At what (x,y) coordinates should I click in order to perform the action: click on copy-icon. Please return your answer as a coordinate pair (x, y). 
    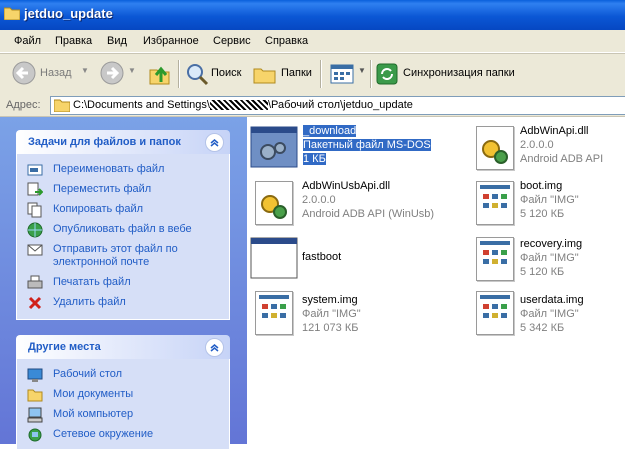
    Looking at the image, I should click on (34, 210).